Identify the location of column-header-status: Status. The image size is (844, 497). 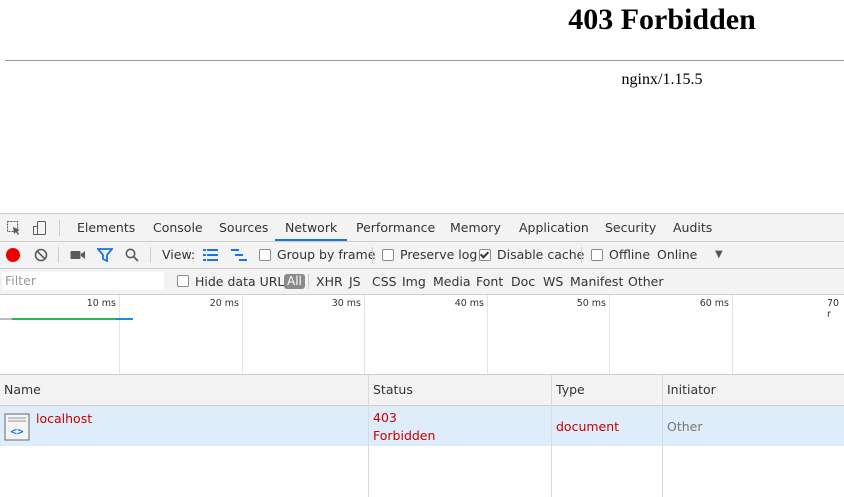
(391, 390).